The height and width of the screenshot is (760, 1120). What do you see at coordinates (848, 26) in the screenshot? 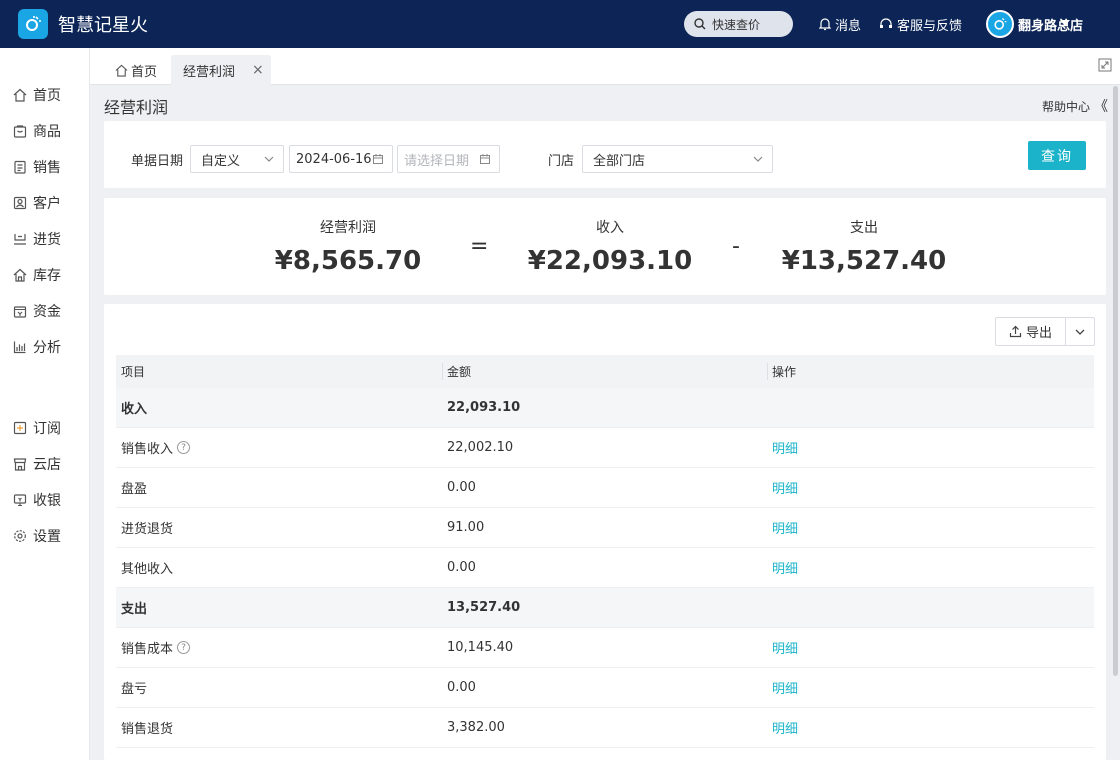
I see `messages-label: 消息` at bounding box center [848, 26].